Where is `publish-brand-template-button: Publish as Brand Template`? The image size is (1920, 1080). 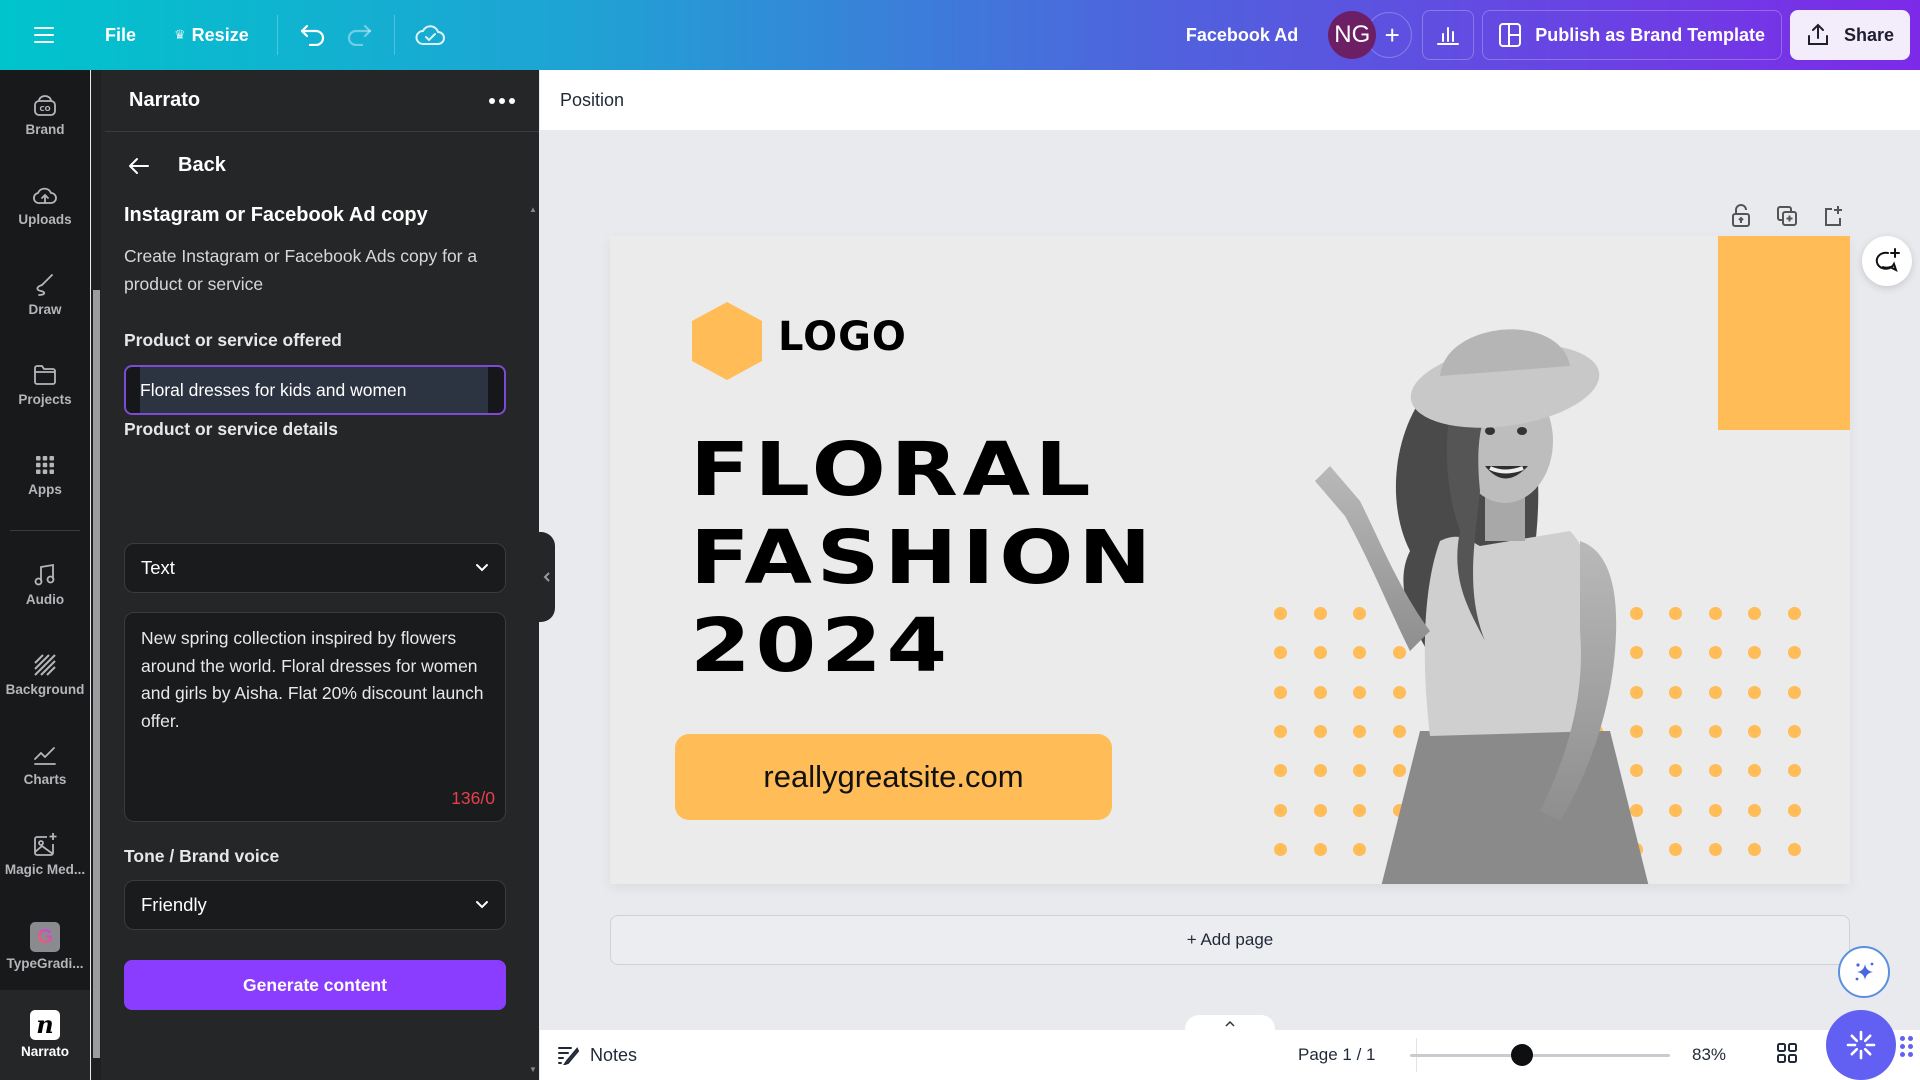 publish-brand-template-button: Publish as Brand Template is located at coordinates (1632, 35).